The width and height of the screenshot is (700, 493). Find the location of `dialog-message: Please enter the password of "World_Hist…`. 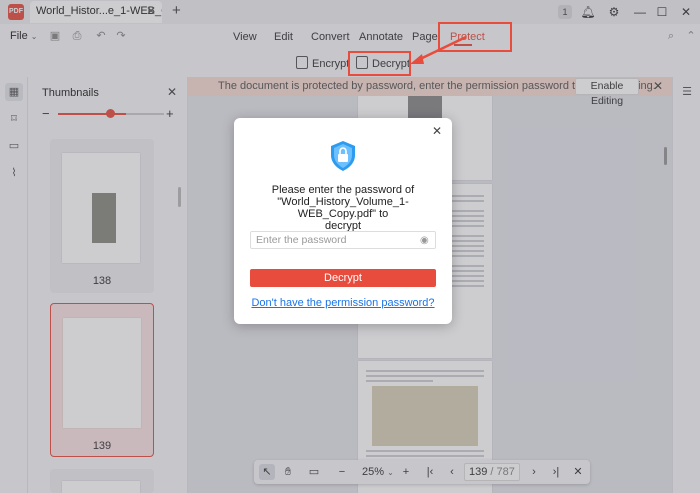

dialog-message: Please enter the password of "World_Hist… is located at coordinates (343, 208).